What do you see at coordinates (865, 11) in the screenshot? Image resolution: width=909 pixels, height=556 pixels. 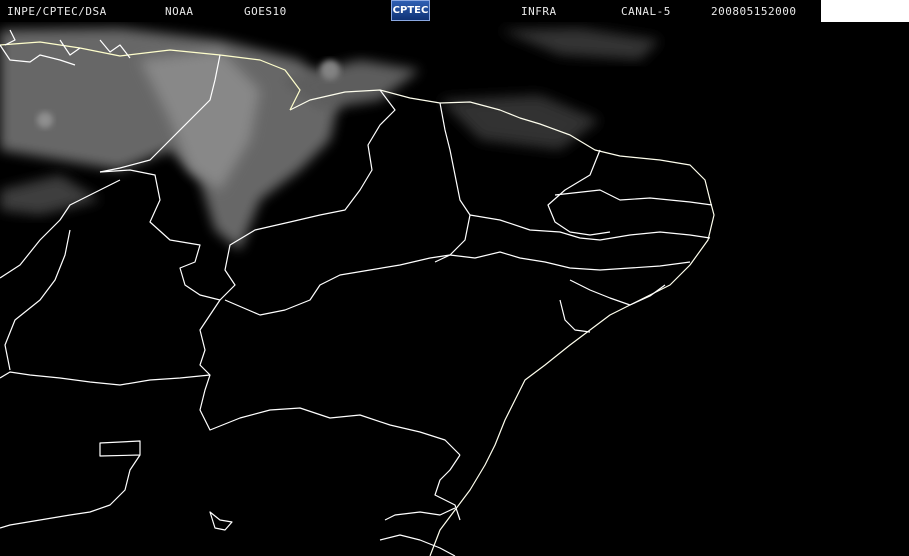 I see `blank-panel` at bounding box center [865, 11].